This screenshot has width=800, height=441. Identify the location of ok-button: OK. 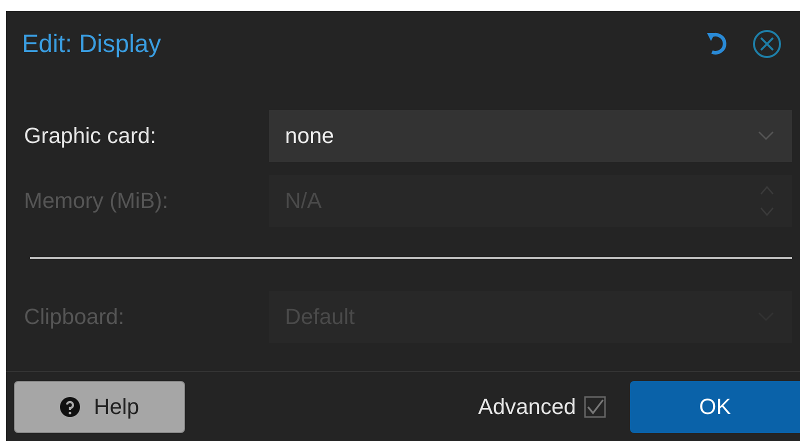
(715, 406).